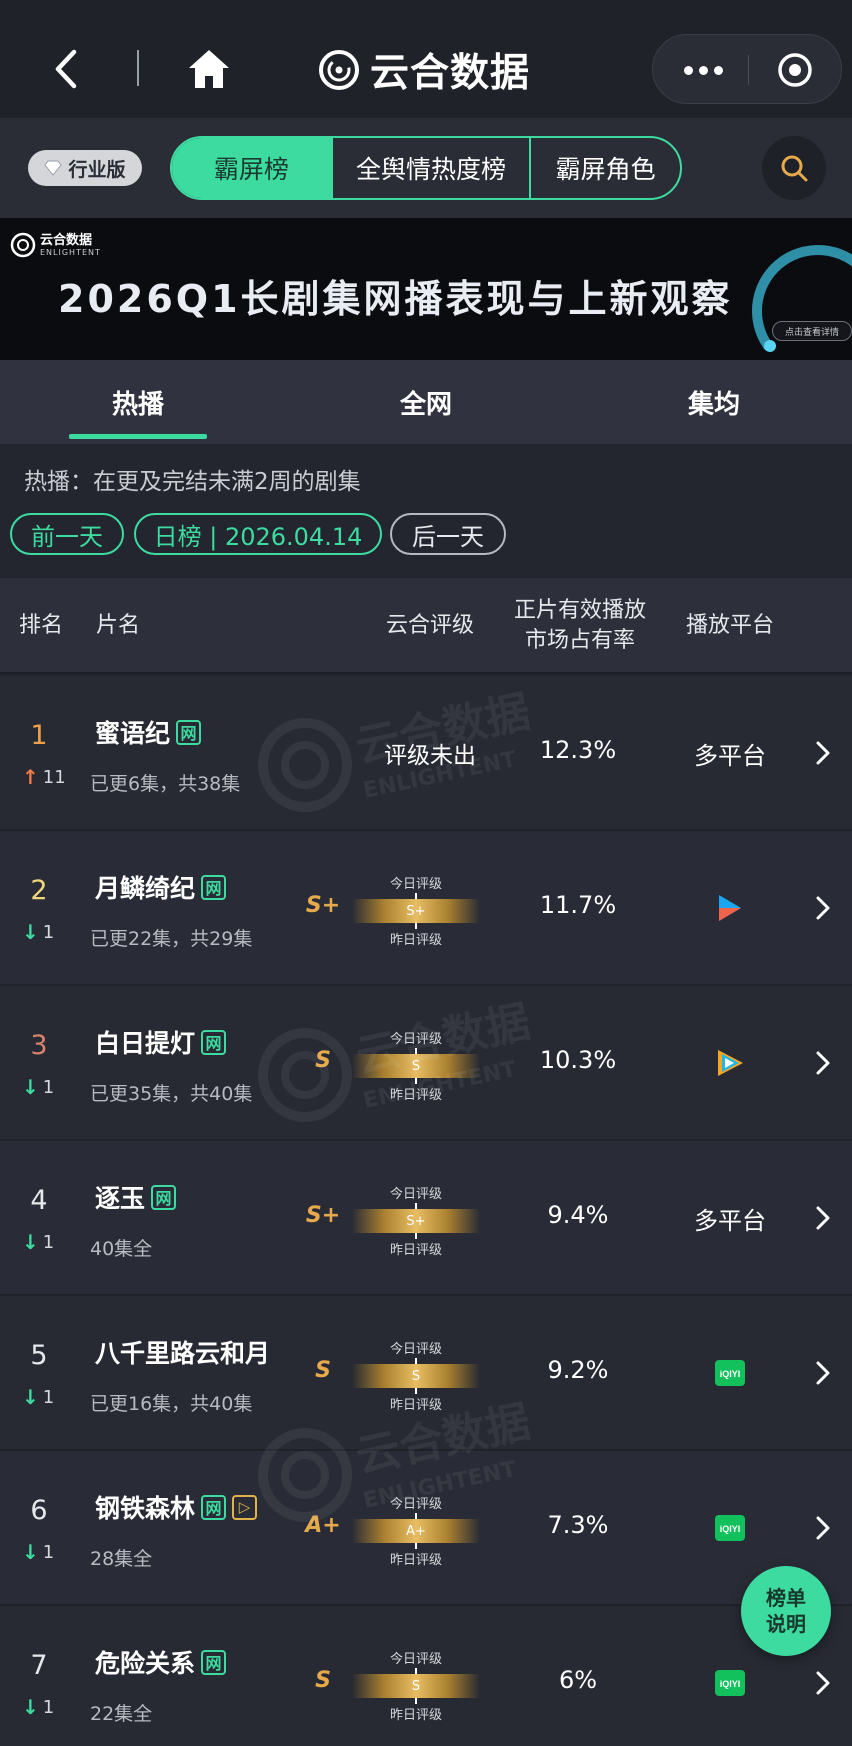  Describe the element at coordinates (786, 1611) in the screenshot. I see `ranking-explanation-button: 榜单 说明` at that location.